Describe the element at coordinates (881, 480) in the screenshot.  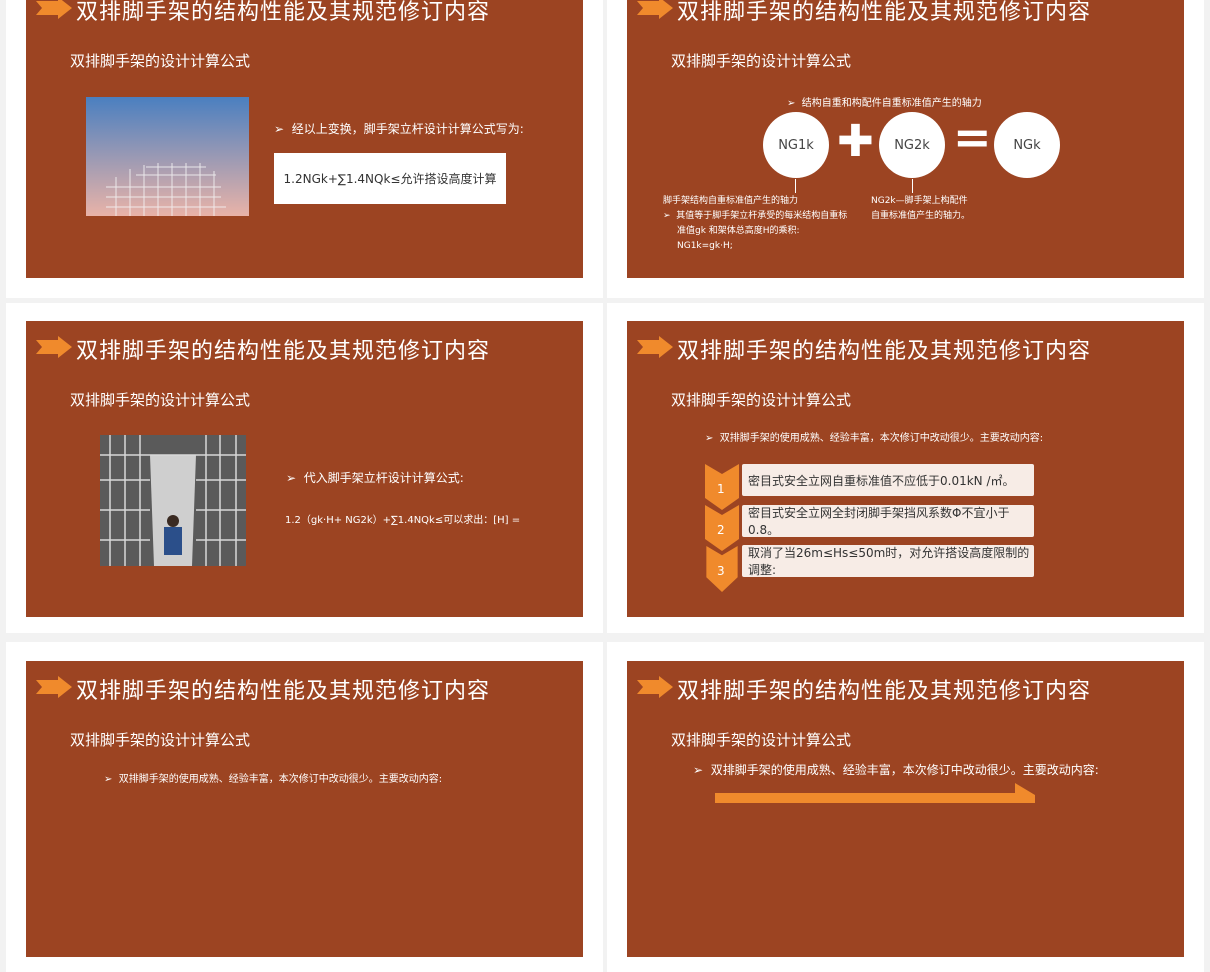
I see `step-text-1: 密目式安全立网自重标准值不应低于0.01kN /㎡。` at that location.